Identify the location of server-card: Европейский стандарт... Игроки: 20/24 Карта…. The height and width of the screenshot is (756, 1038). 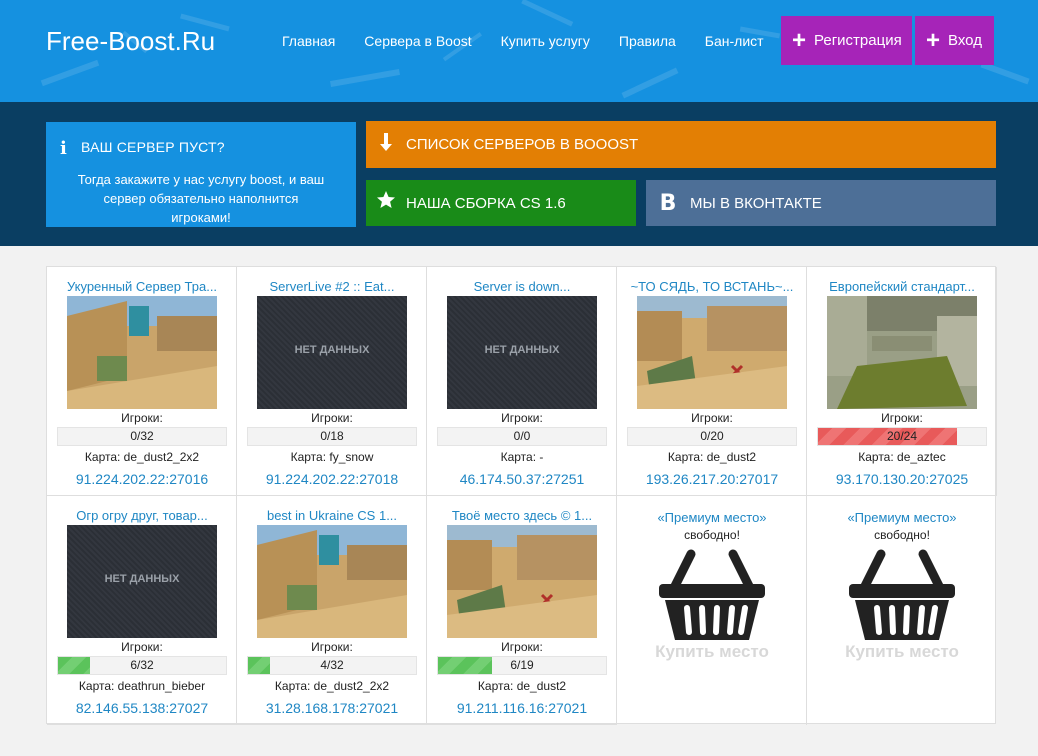
(902, 381).